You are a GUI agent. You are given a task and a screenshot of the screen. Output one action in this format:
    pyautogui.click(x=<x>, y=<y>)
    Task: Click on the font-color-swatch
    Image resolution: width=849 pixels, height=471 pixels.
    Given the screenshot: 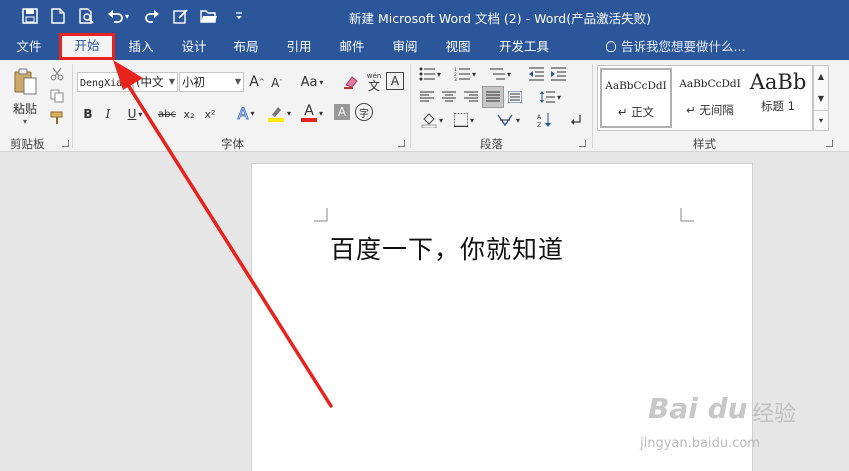 What is the action you would take?
    pyautogui.click(x=308, y=120)
    